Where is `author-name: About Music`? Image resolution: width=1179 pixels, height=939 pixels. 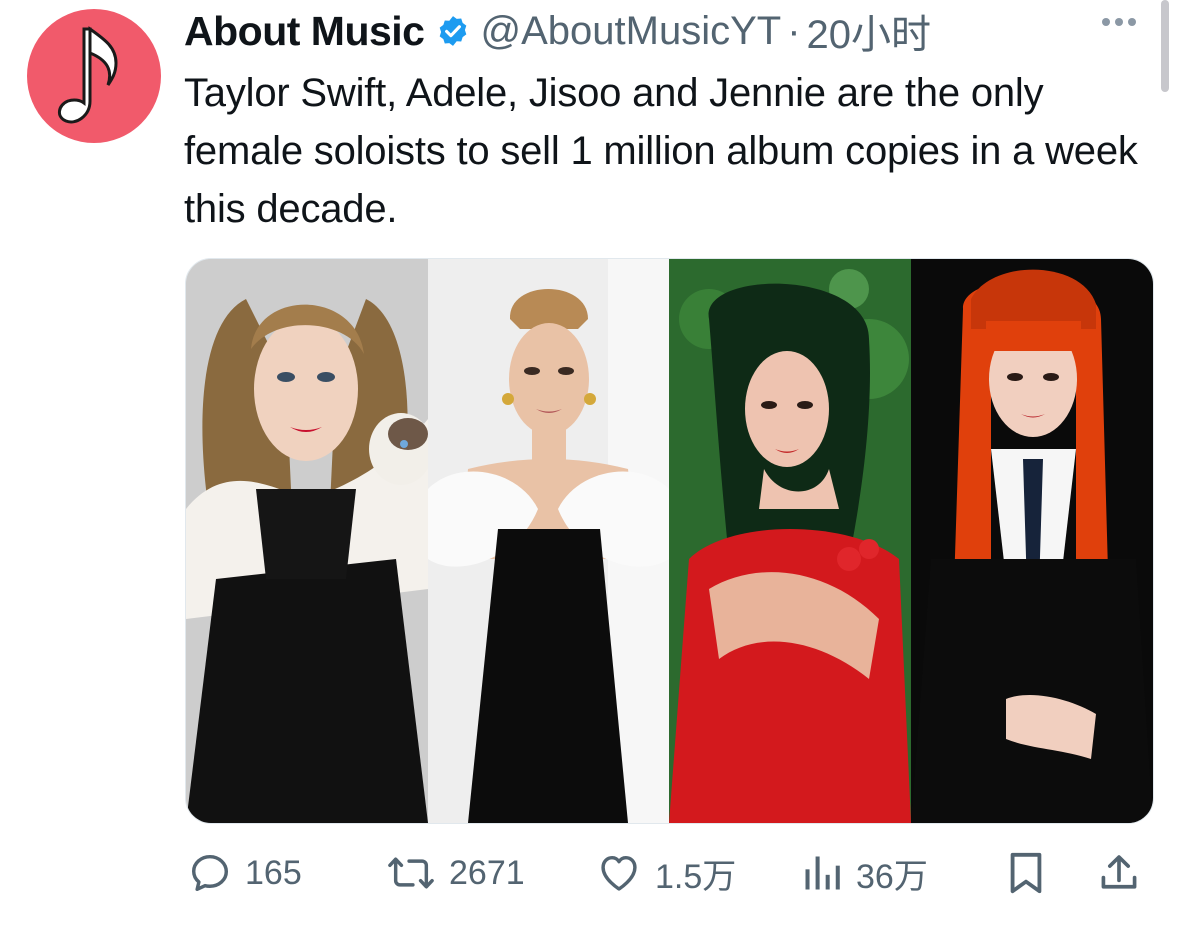
author-name: About Music is located at coordinates (304, 31).